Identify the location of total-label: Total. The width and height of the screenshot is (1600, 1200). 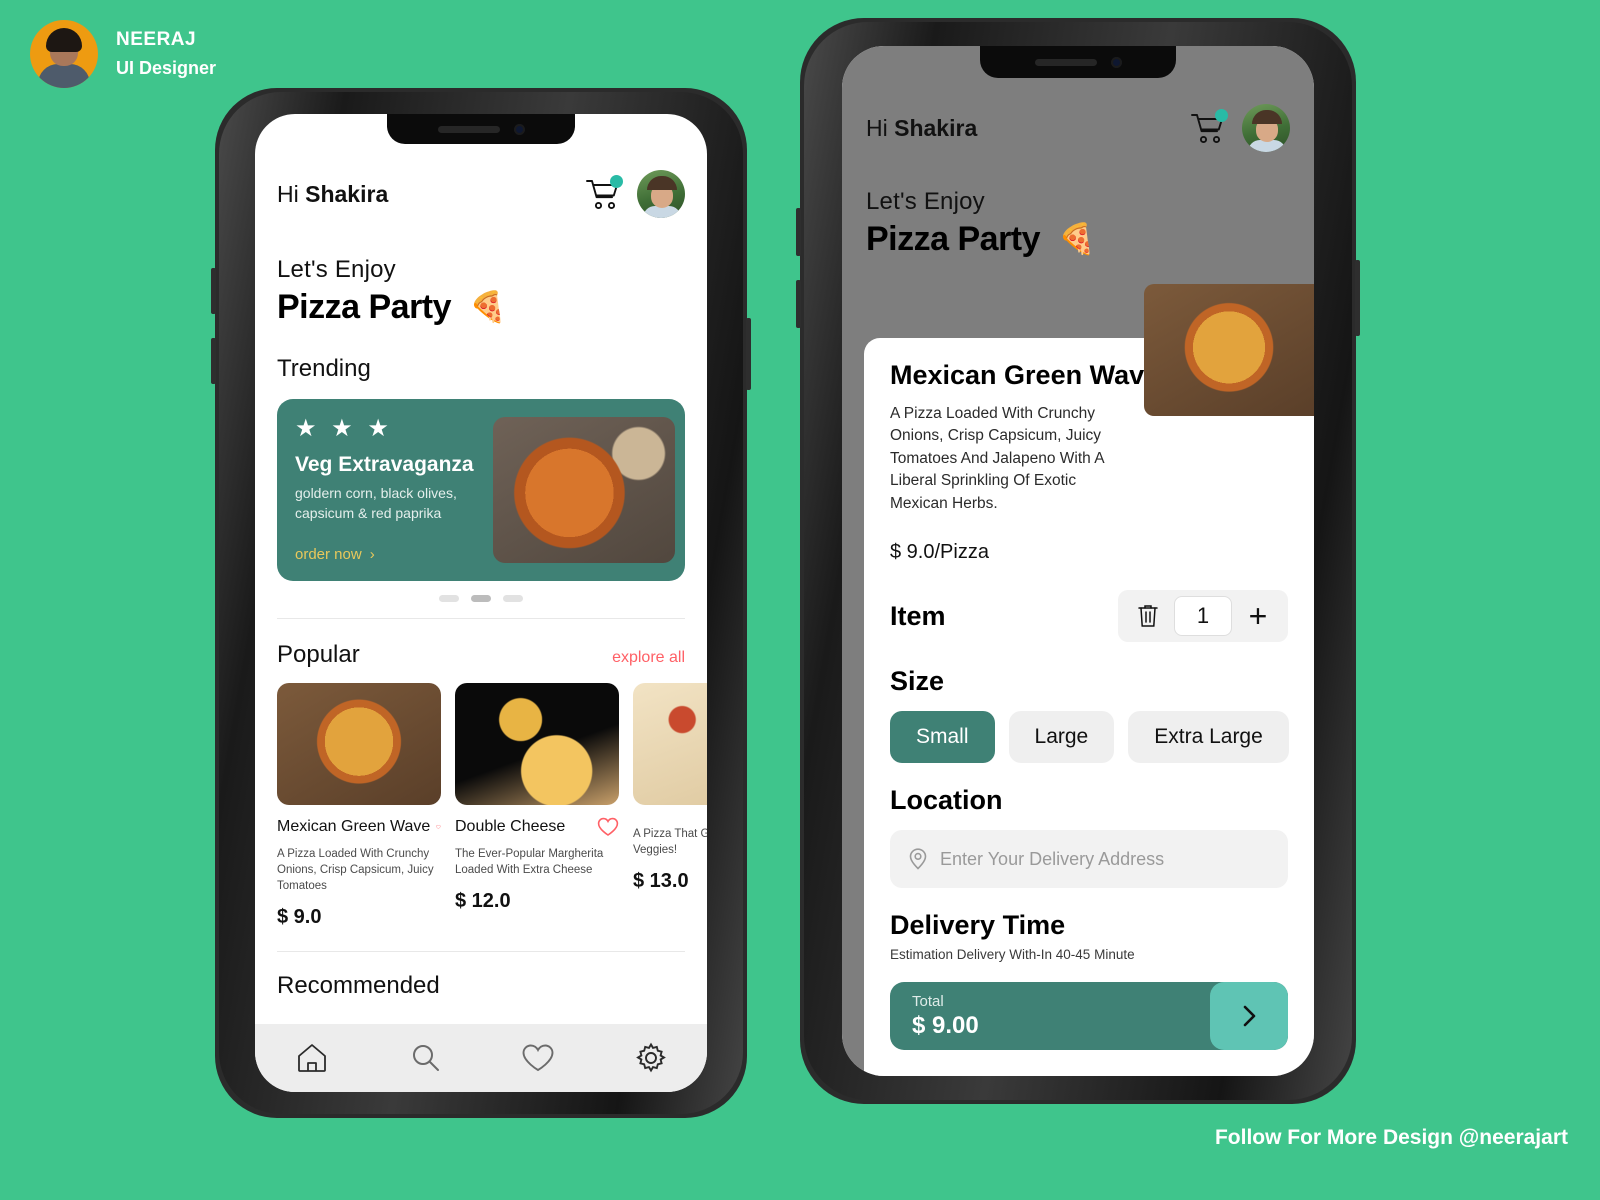
(928, 1001).